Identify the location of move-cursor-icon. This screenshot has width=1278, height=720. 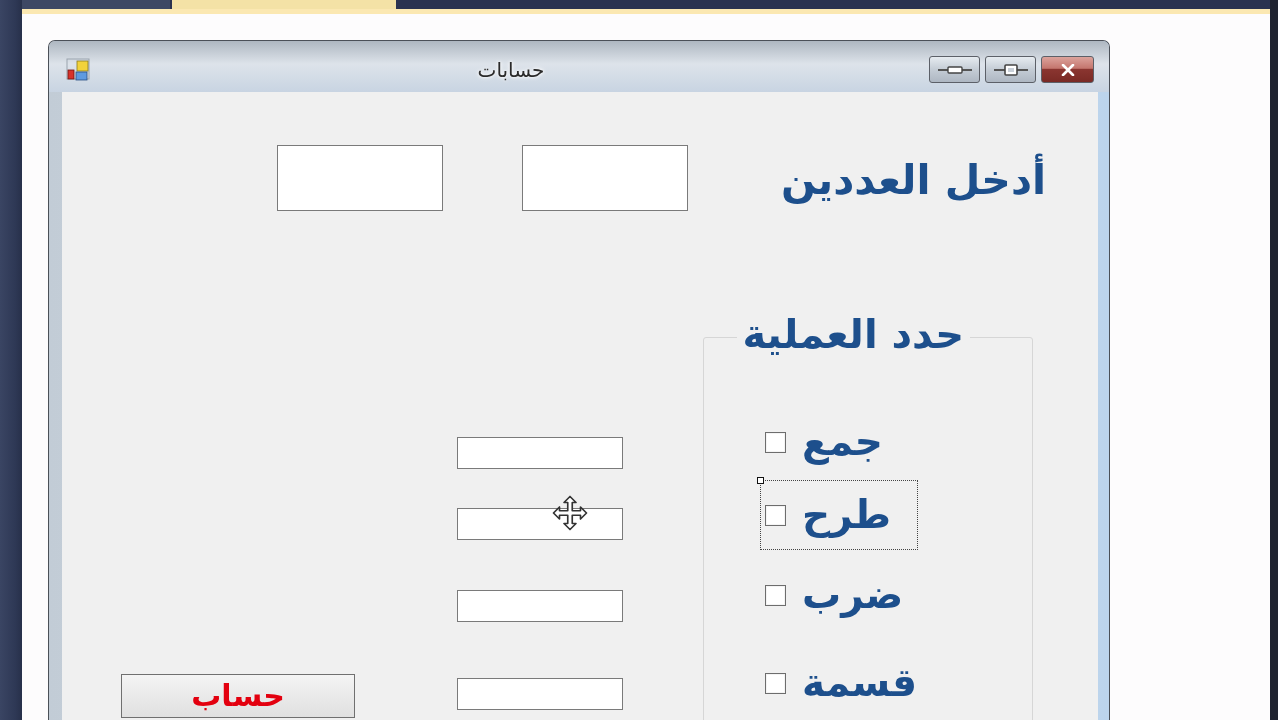
(570, 513).